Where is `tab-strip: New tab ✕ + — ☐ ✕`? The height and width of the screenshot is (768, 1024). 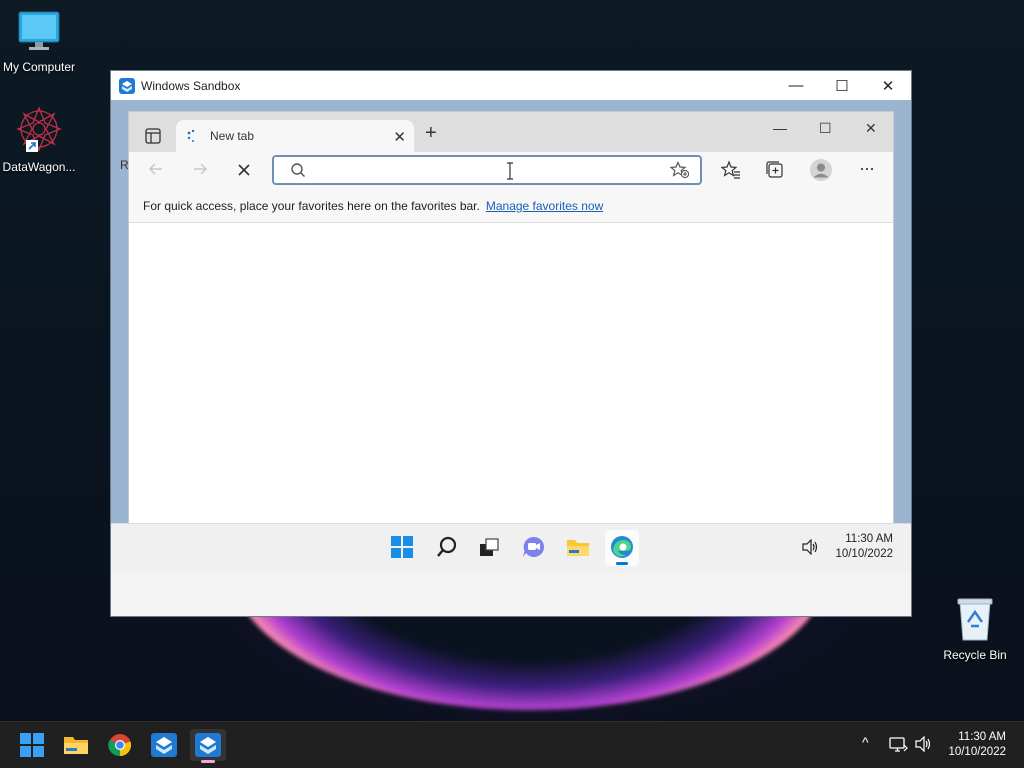 tab-strip: New tab ✕ + — ☐ ✕ is located at coordinates (511, 132).